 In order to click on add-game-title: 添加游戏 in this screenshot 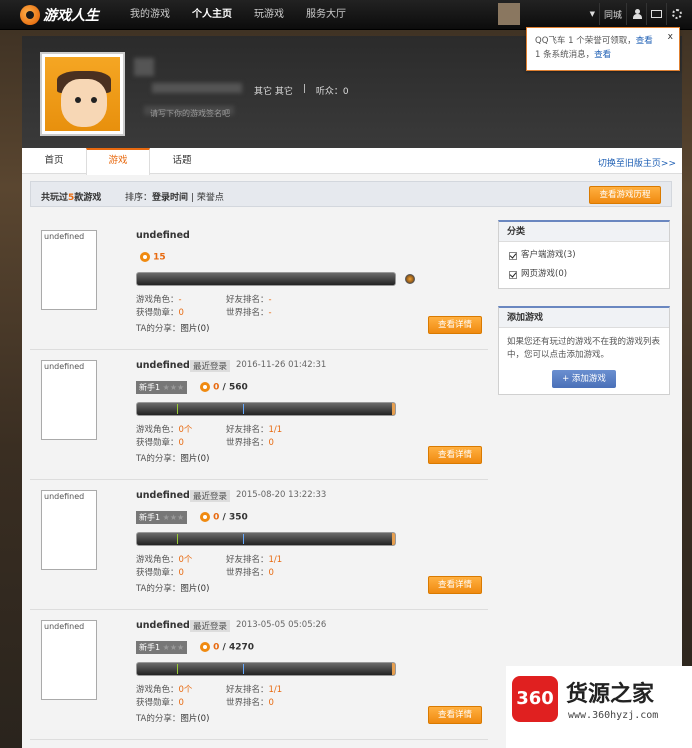, I will do `click(584, 318)`.